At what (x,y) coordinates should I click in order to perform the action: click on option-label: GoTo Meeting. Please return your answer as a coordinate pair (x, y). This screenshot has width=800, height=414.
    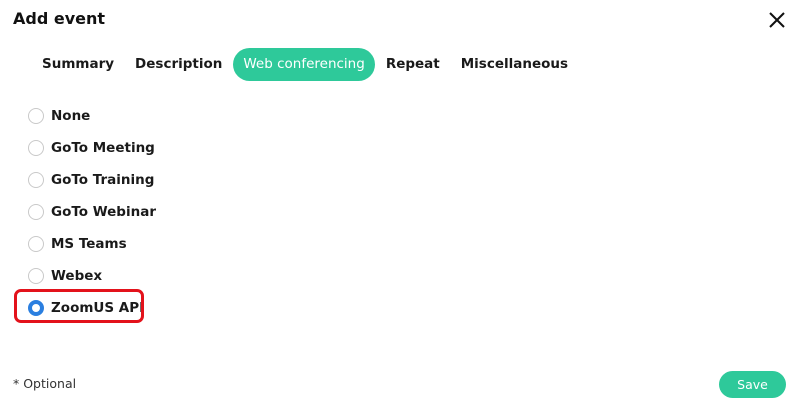
    Looking at the image, I should click on (103, 148).